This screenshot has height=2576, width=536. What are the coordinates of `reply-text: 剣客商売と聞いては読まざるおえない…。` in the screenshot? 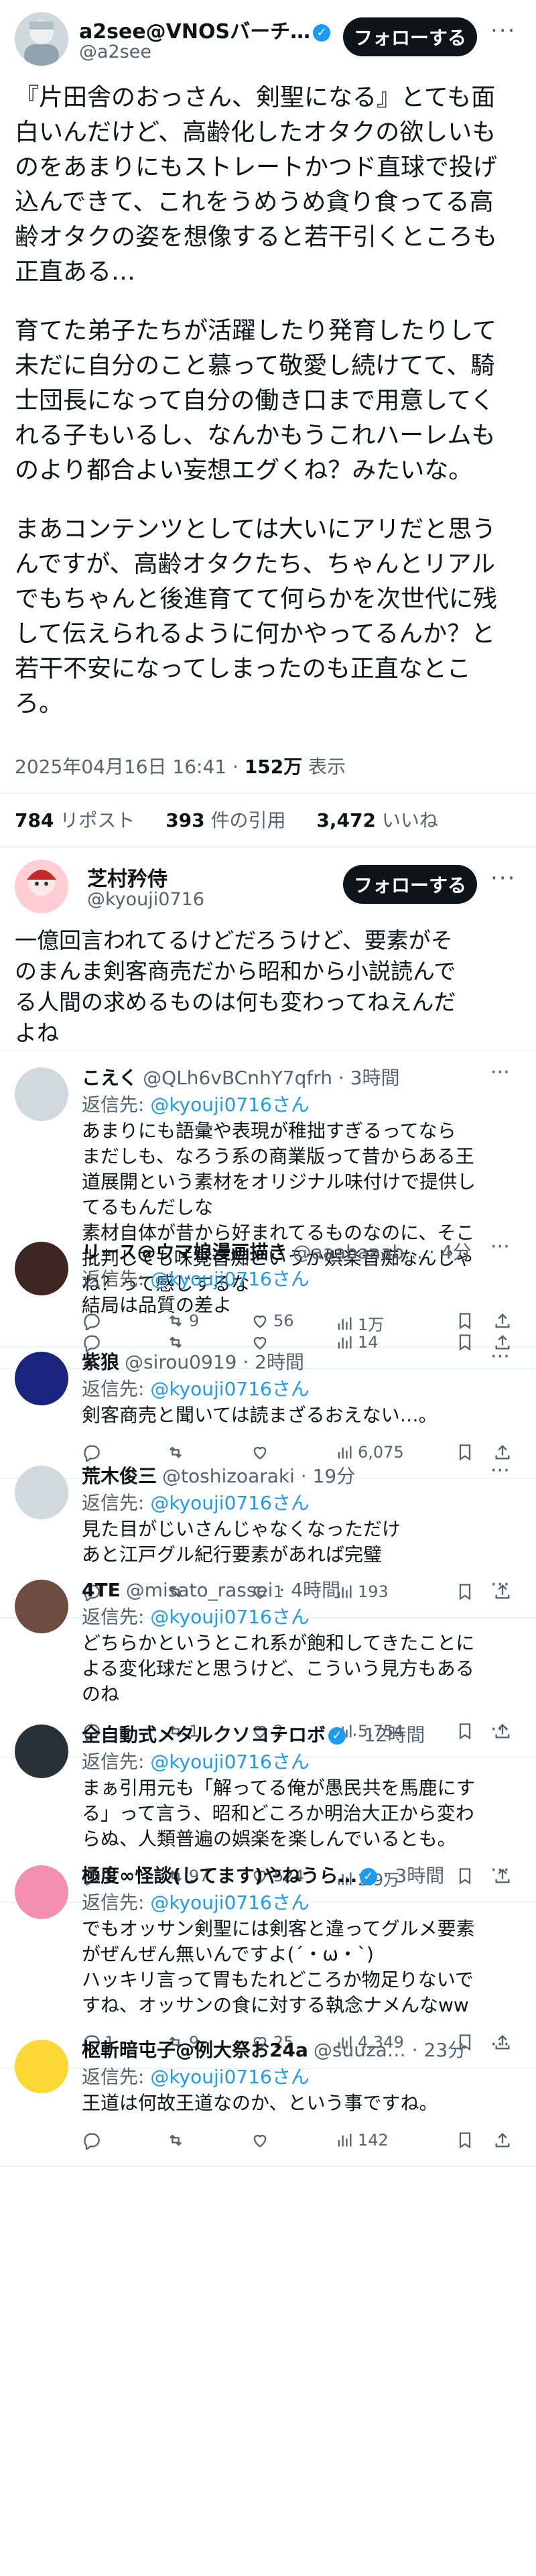 It's located at (303, 1415).